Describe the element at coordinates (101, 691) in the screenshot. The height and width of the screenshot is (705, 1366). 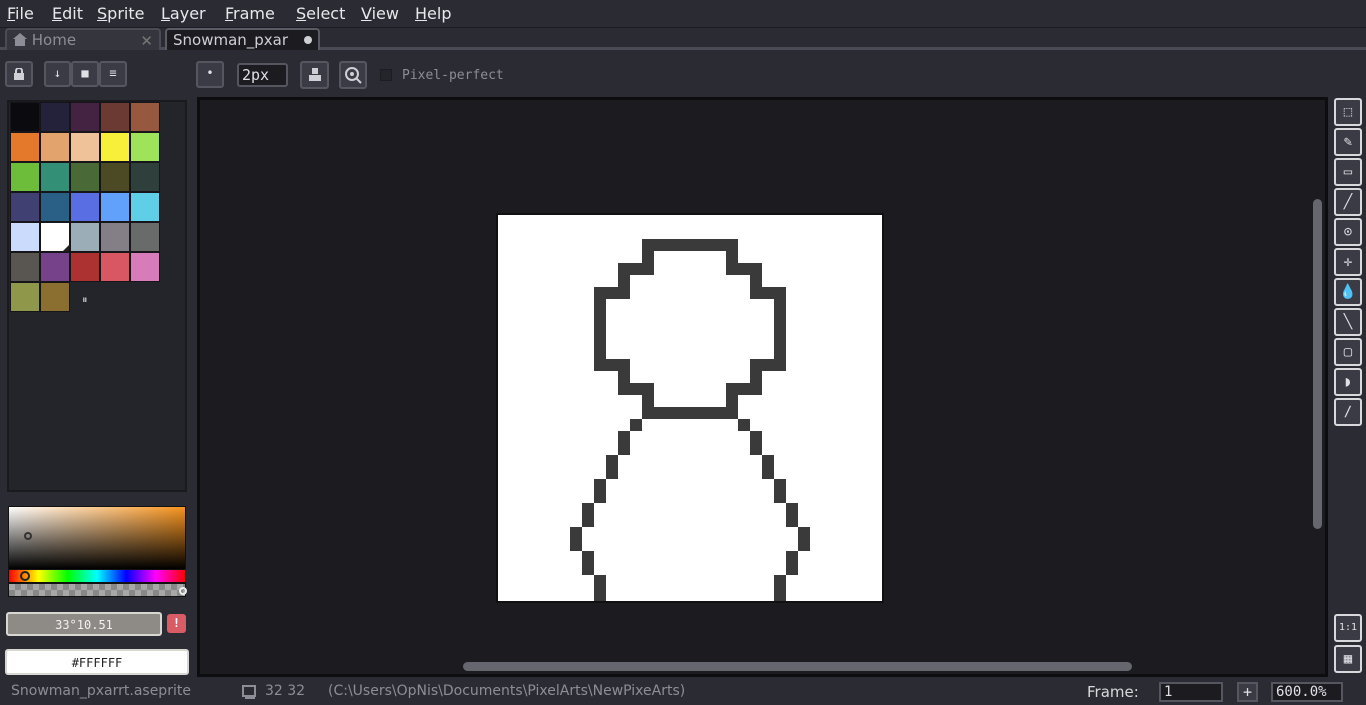
I see `status-filename: Snowman_pxarrt.aseprite` at that location.